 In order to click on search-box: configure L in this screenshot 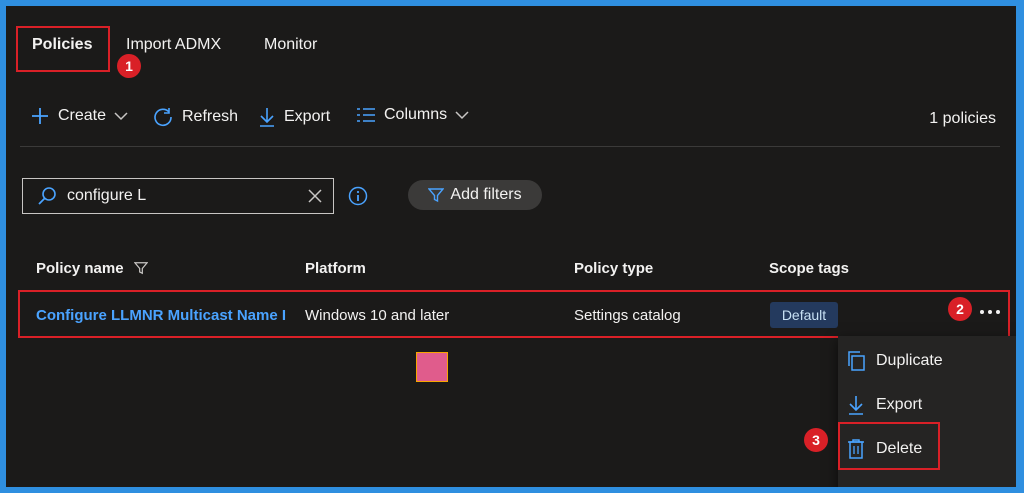, I will do `click(178, 196)`.